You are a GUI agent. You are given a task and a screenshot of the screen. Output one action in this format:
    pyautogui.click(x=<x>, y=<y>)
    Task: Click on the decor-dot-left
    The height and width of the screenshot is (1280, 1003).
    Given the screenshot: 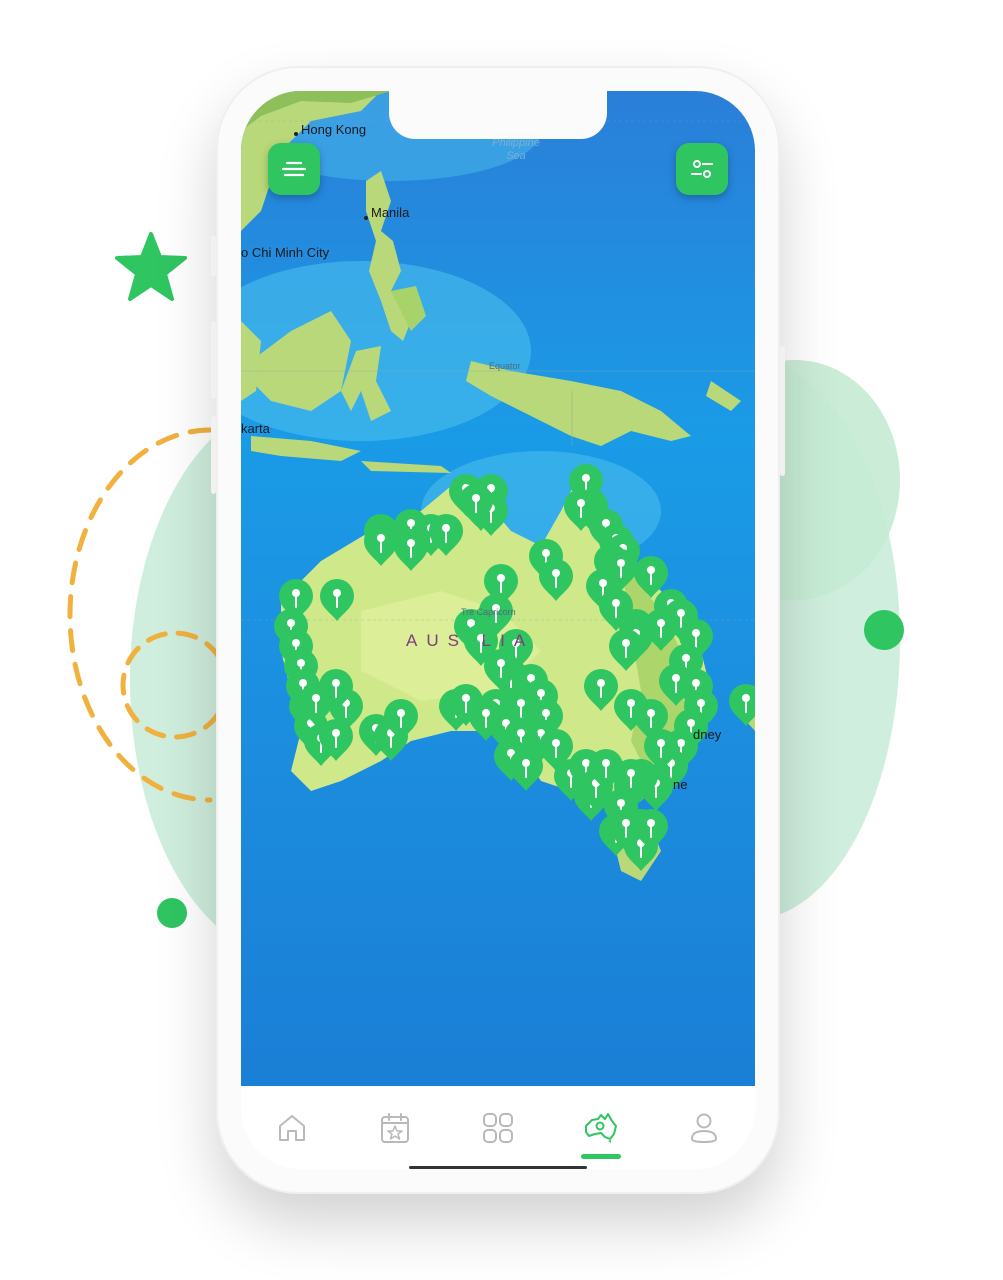 What is the action you would take?
    pyautogui.click(x=172, y=913)
    